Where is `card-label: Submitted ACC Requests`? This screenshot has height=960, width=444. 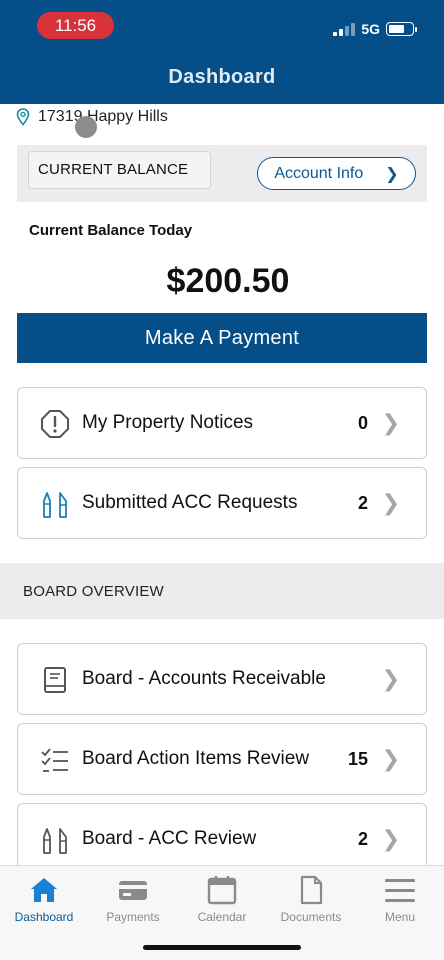
card-label: Submitted ACC Requests is located at coordinates (190, 502).